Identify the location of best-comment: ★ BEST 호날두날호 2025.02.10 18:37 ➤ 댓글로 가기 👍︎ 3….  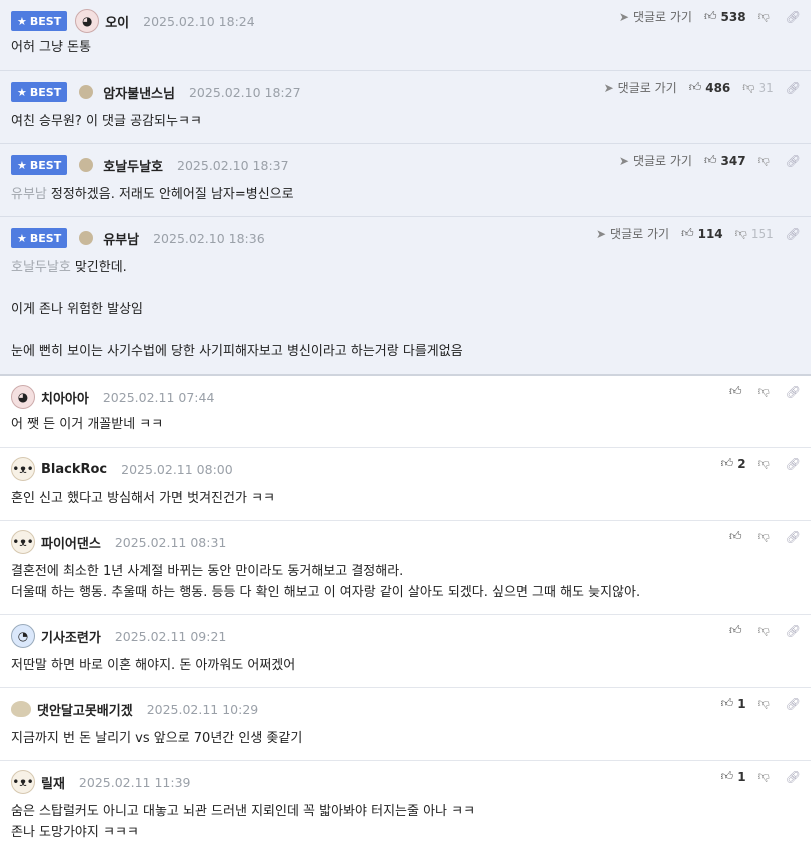
(405, 180).